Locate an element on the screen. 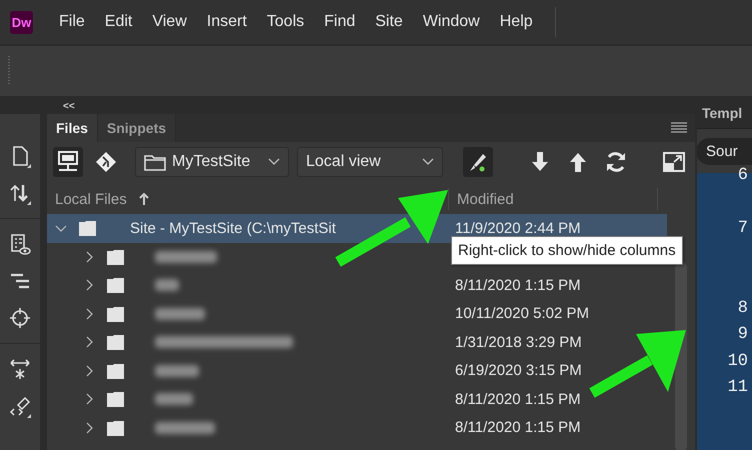  source-view-button: Sour is located at coordinates (724, 151).